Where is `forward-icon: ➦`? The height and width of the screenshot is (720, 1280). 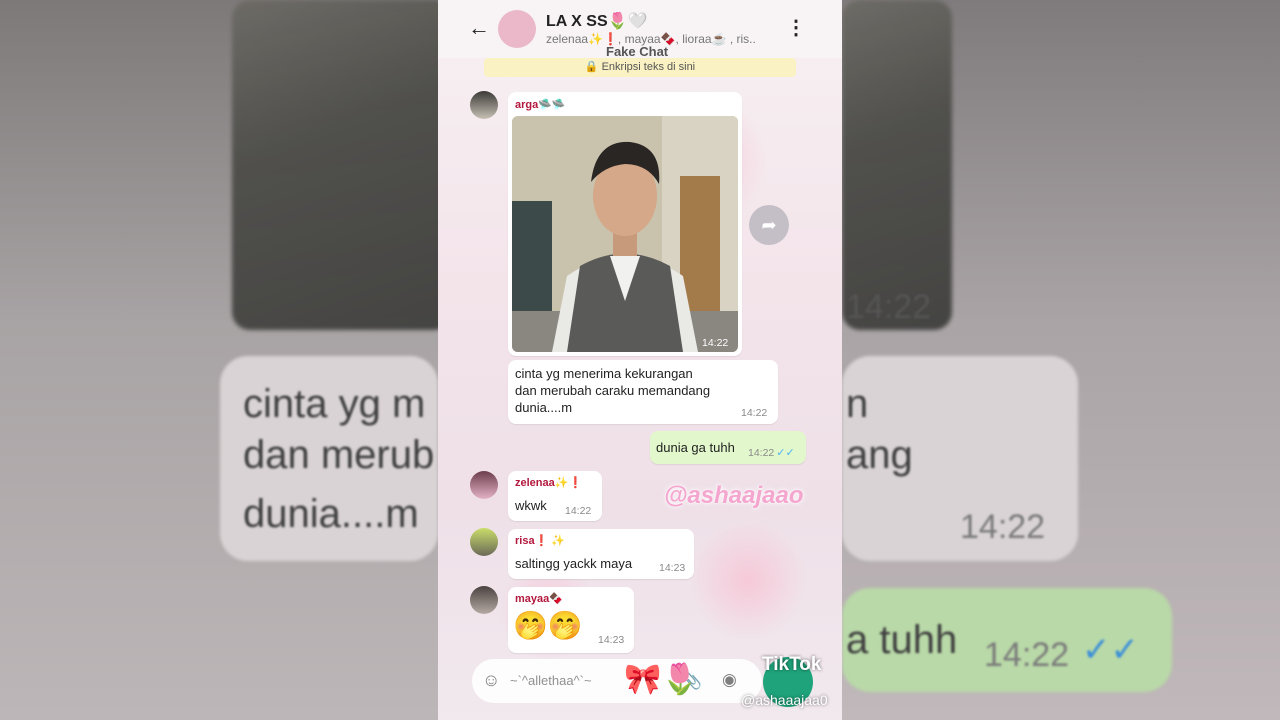
forward-icon: ➦ is located at coordinates (769, 225).